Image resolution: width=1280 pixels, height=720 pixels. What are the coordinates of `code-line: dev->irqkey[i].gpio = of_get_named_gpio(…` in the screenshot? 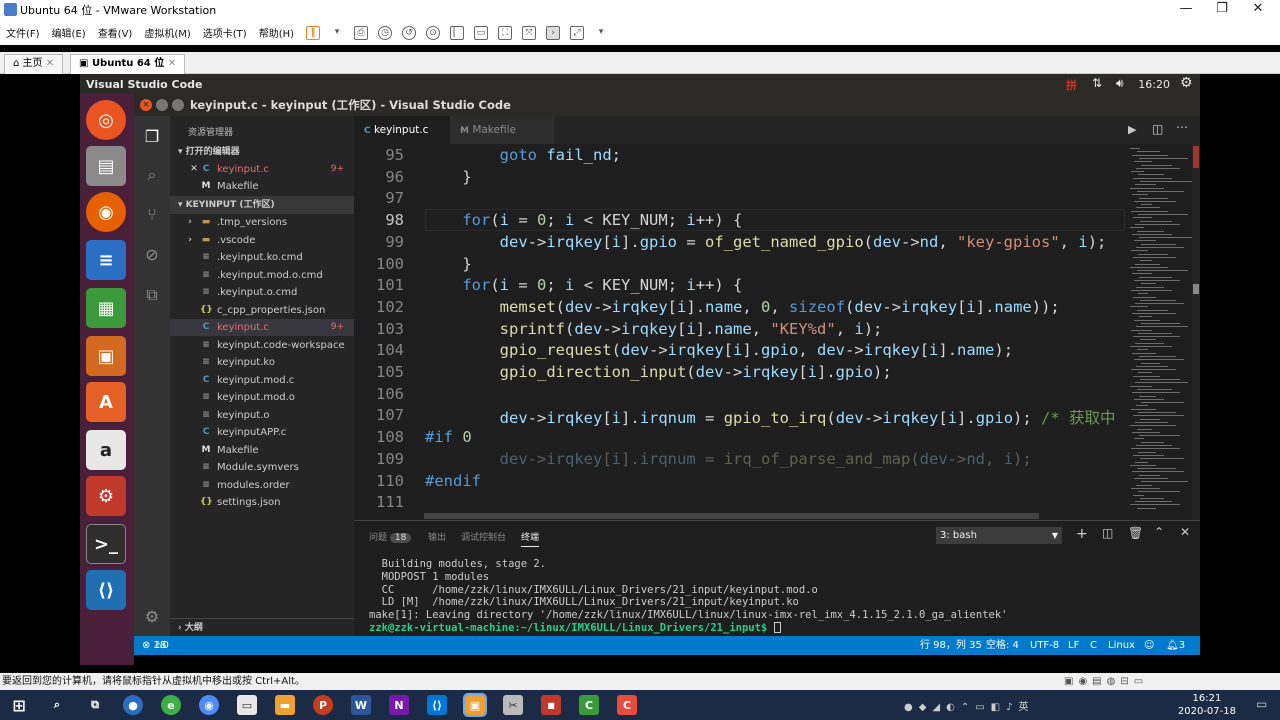 It's located at (766, 242).